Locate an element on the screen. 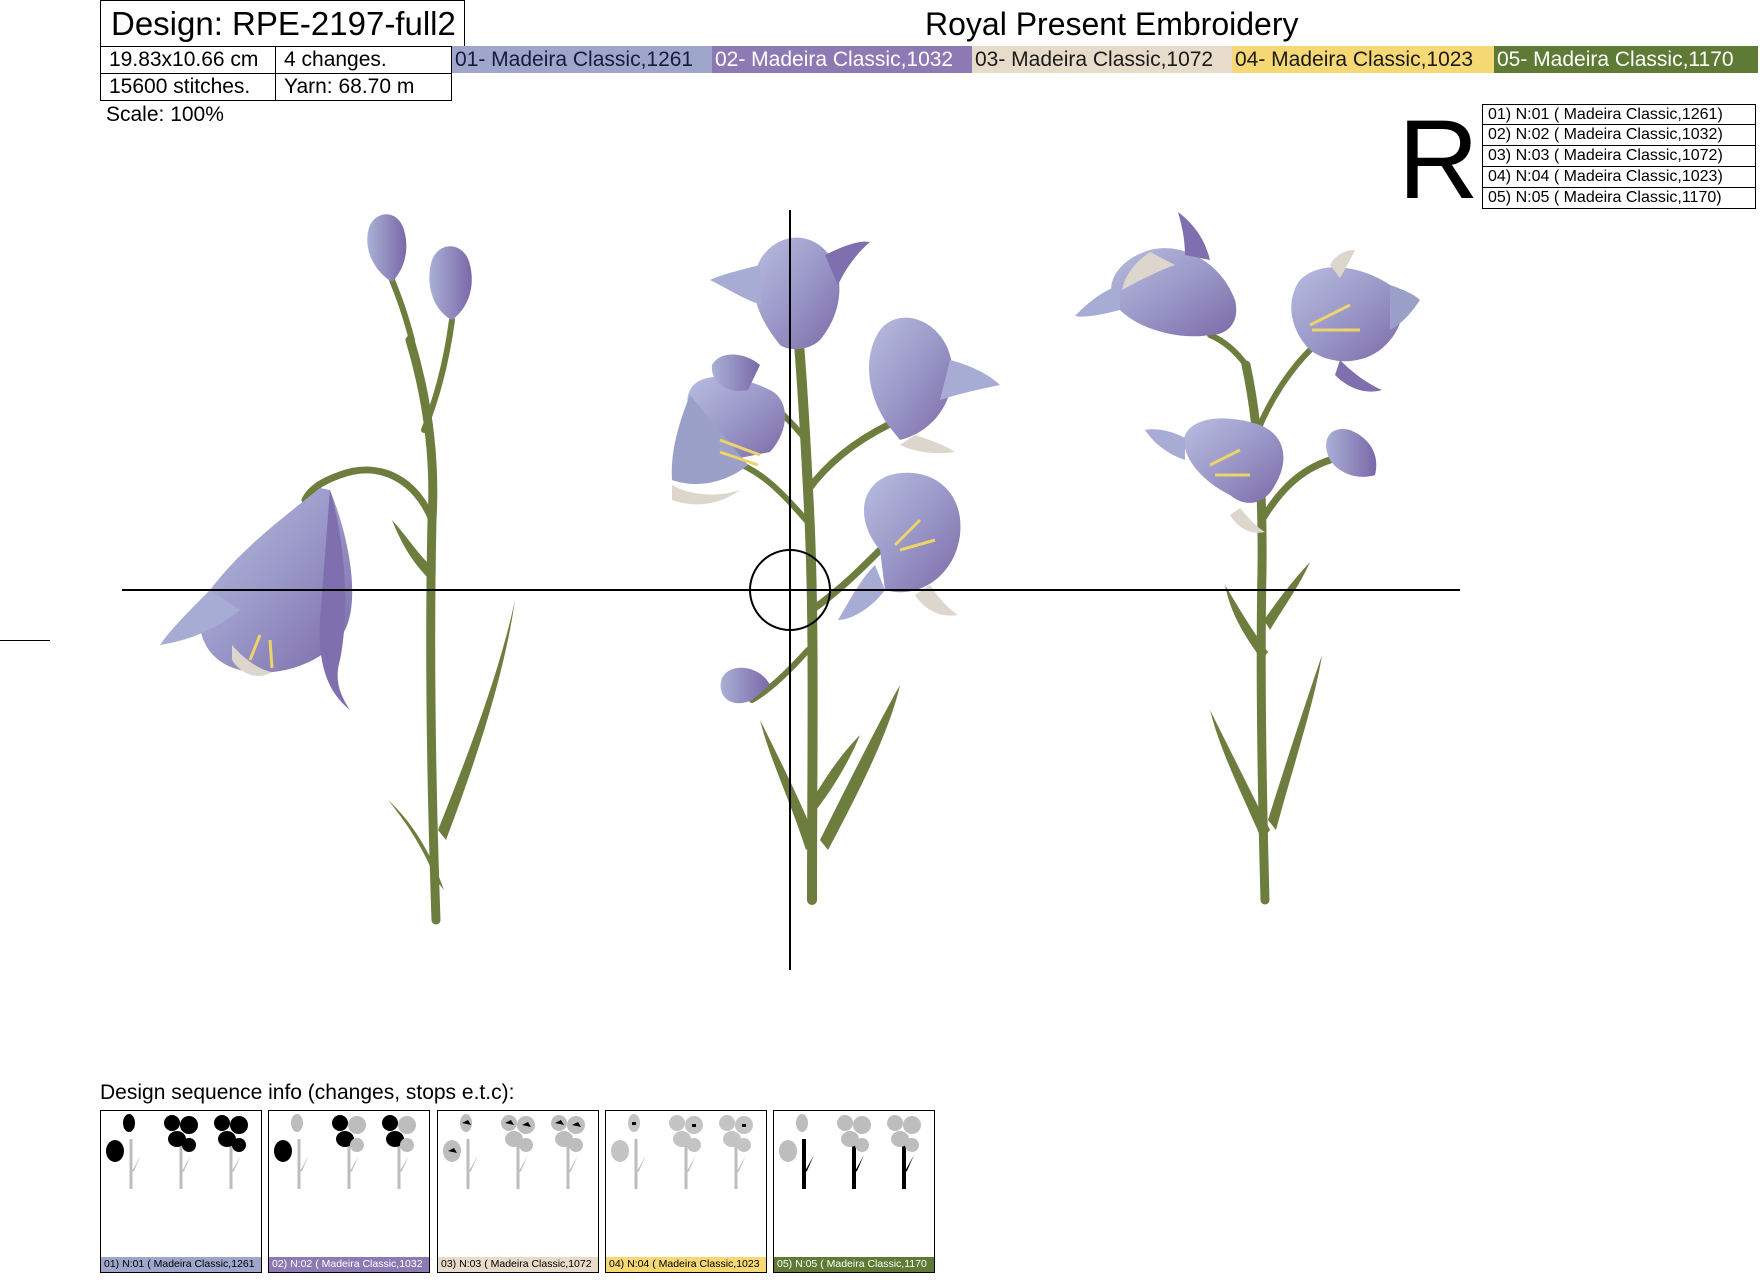 This screenshot has height=1280, width=1760. scale-label: Scale: 100% is located at coordinates (165, 114).